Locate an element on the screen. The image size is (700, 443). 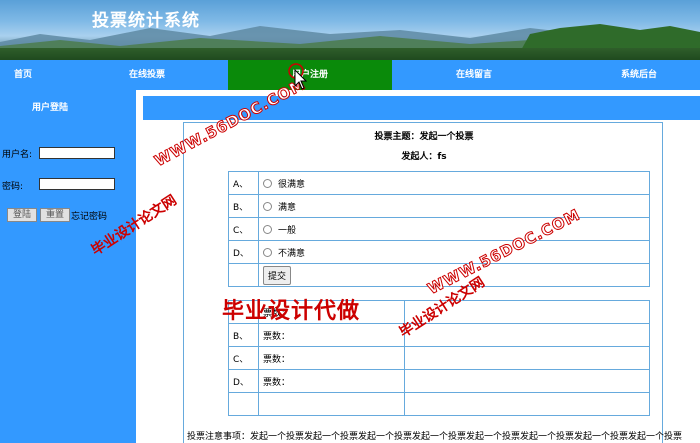
submit-button: 提交 is located at coordinates (277, 275).